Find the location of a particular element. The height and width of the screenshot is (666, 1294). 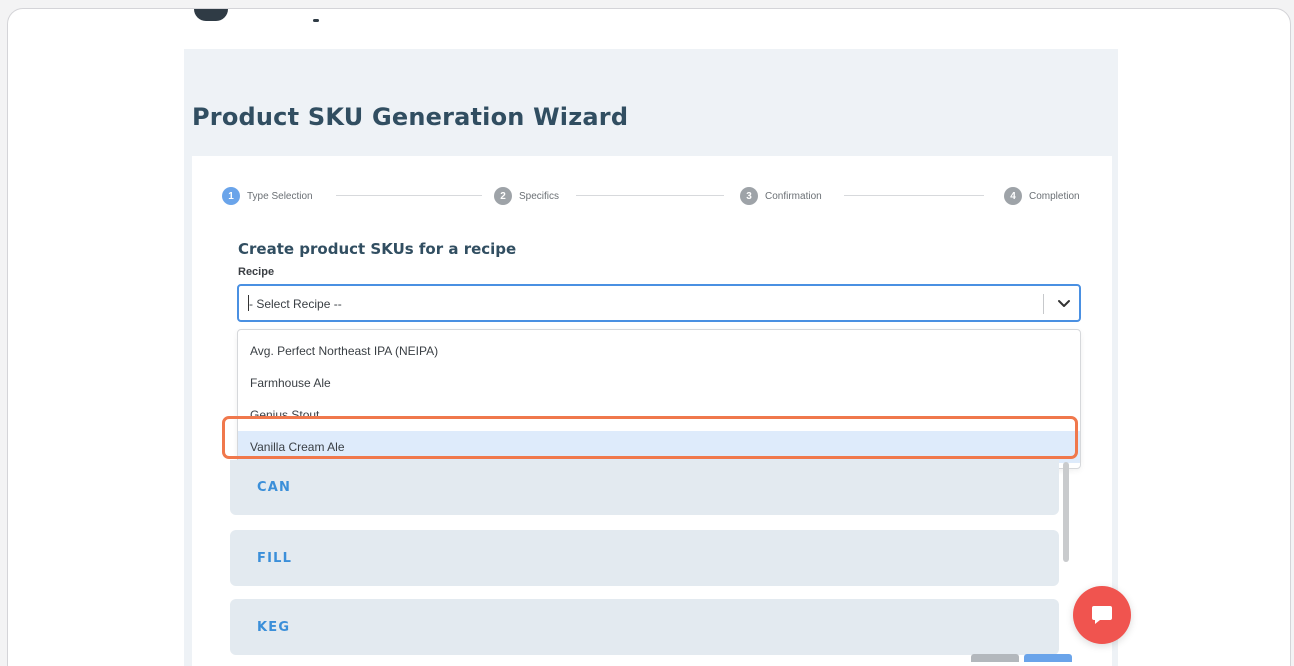

logo-icon is located at coordinates (211, 15).